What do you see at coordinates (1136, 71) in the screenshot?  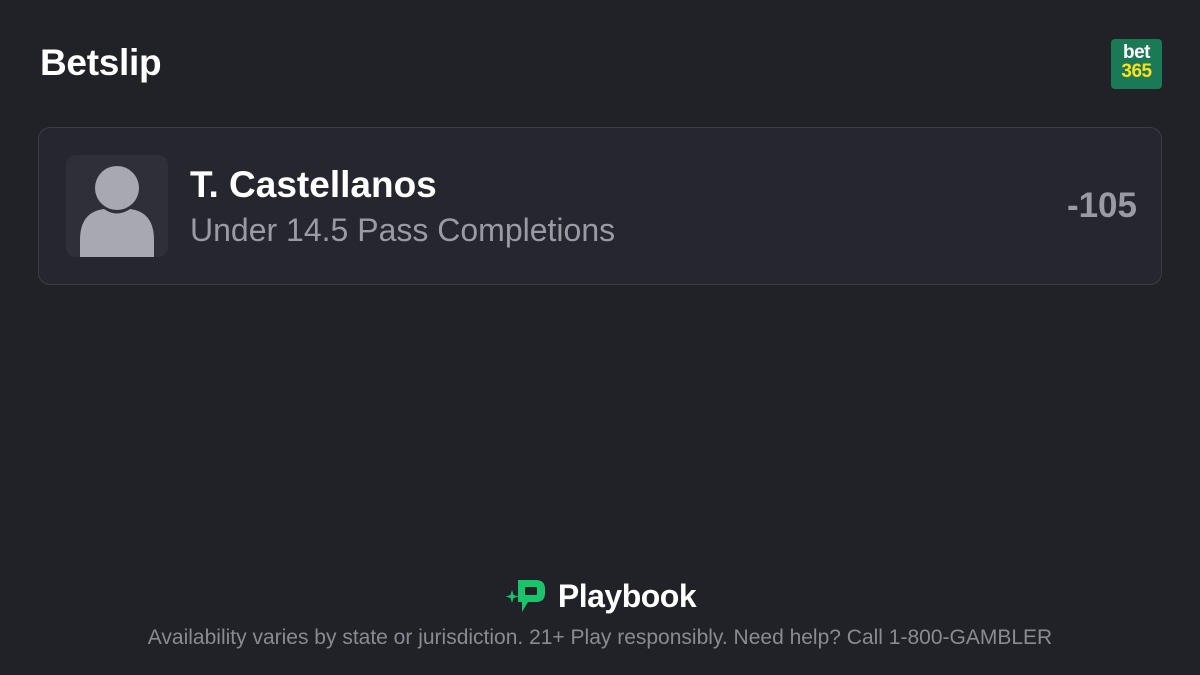 I see `bet365-logo-line2: 365` at bounding box center [1136, 71].